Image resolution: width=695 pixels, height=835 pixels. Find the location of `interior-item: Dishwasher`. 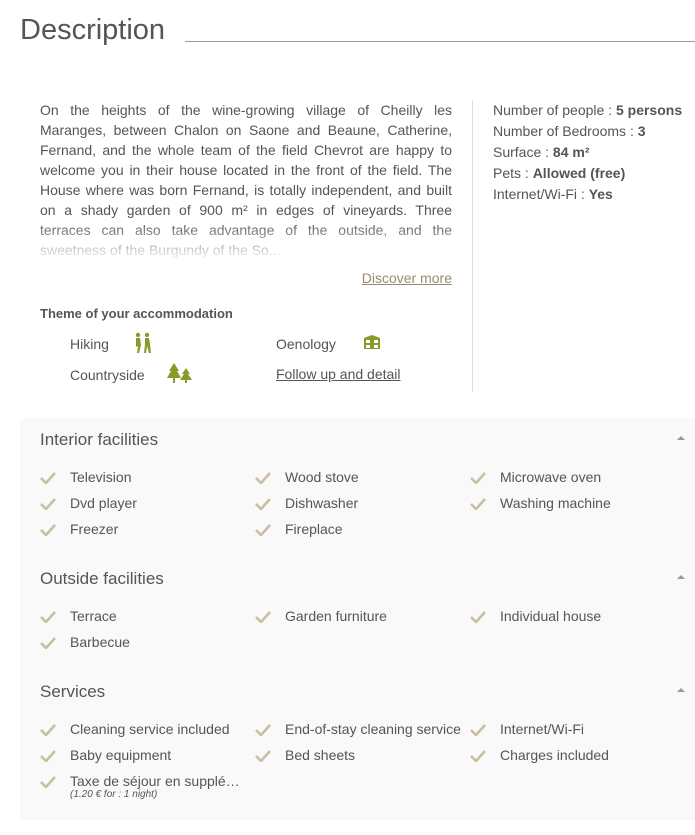

interior-item: Dishwasher is located at coordinates (322, 503).